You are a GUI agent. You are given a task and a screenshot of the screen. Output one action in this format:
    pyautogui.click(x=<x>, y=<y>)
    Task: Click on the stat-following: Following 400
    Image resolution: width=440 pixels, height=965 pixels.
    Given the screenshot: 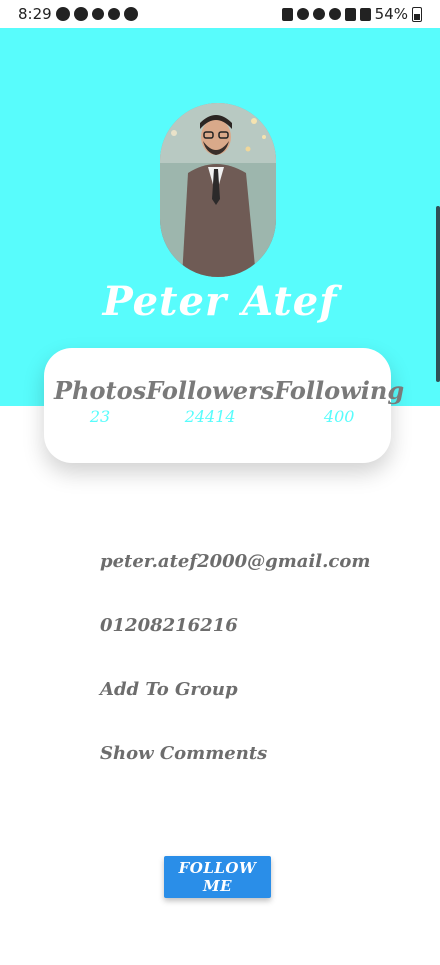 What is the action you would take?
    pyautogui.click(x=339, y=402)
    